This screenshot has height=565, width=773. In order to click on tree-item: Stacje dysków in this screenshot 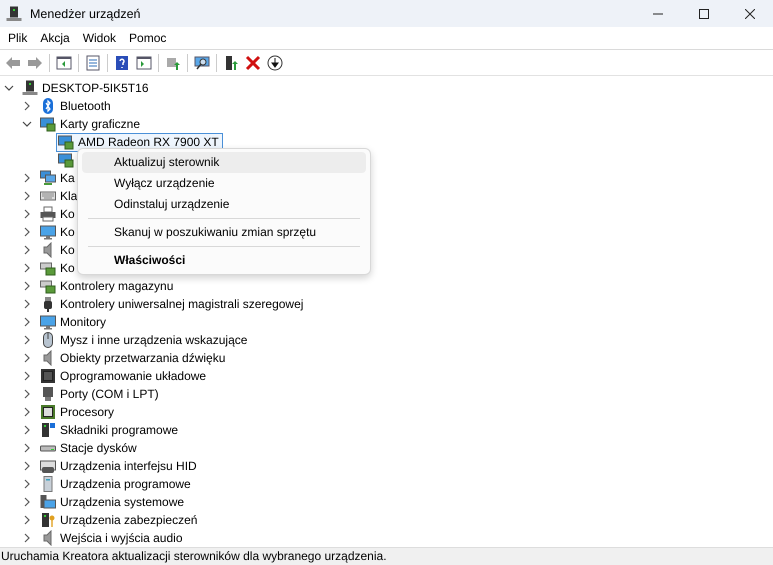, I will do `click(89, 448)`.